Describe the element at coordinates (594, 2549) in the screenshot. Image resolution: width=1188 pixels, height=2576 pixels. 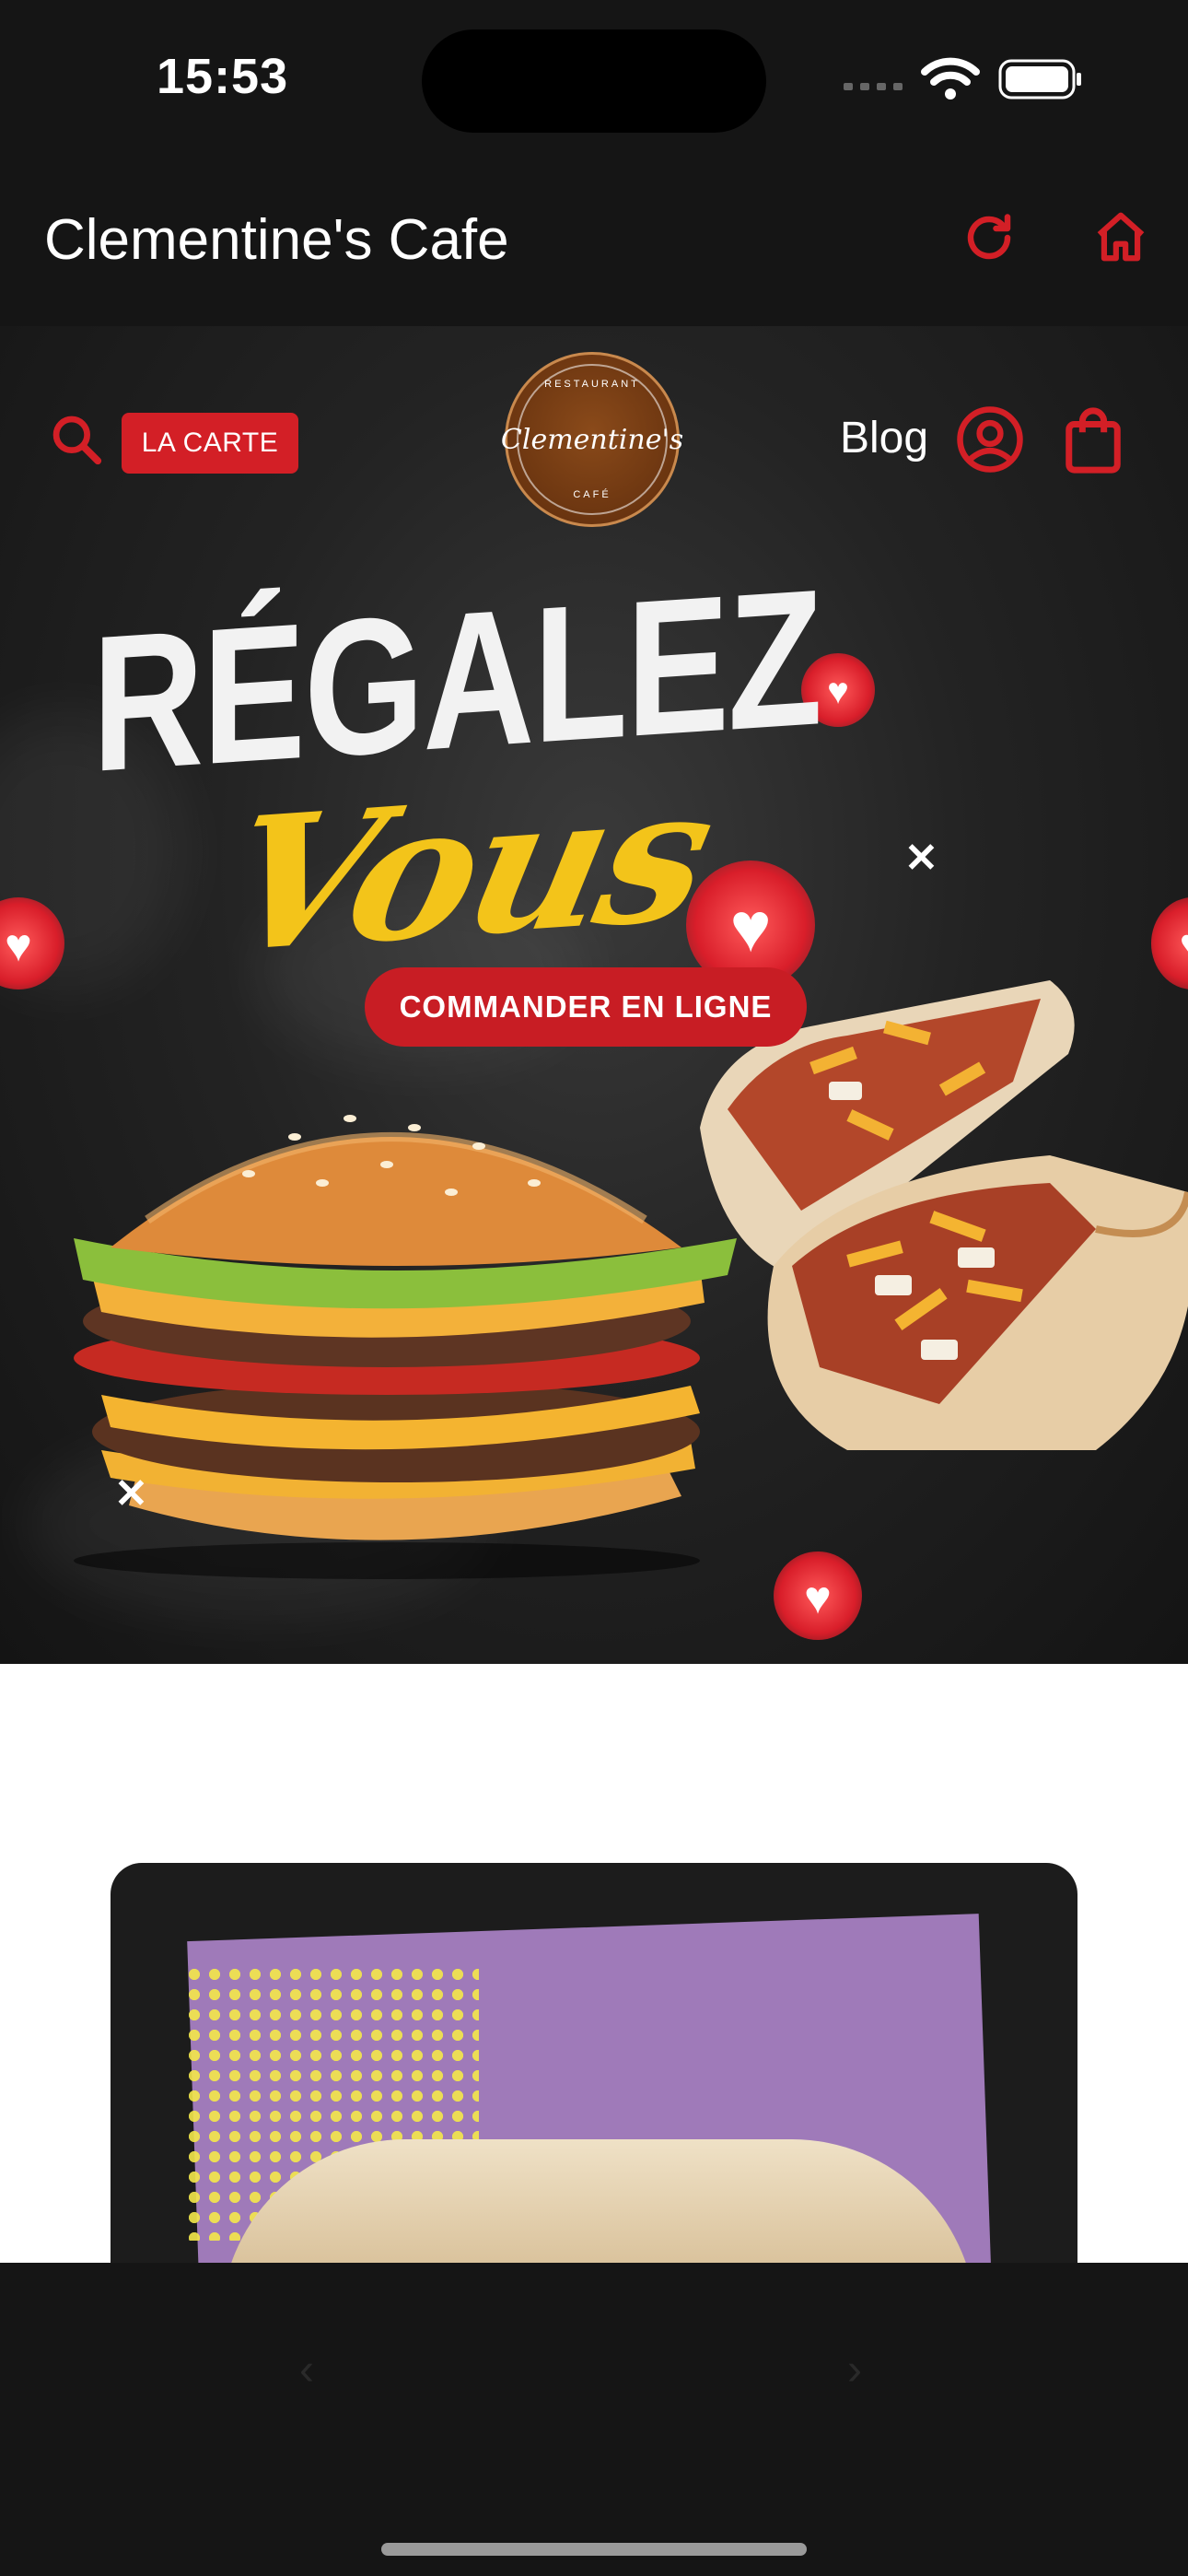
I see `home-indicator` at that location.